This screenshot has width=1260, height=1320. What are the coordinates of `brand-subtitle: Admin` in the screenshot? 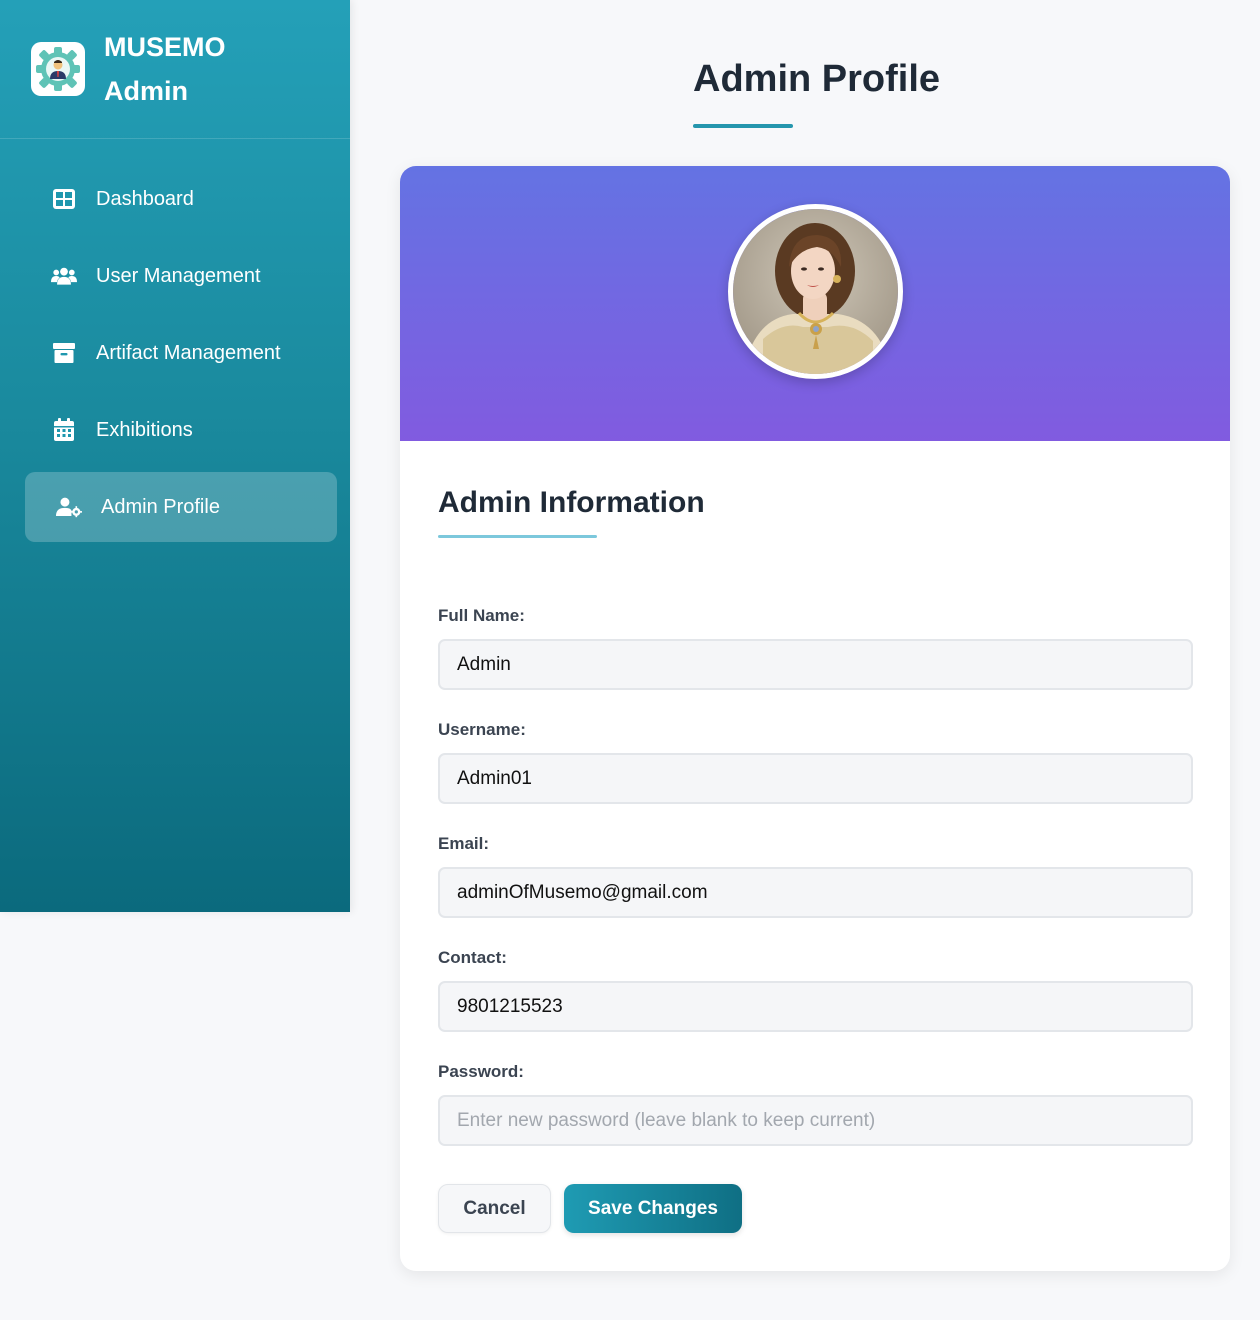 It's located at (146, 91).